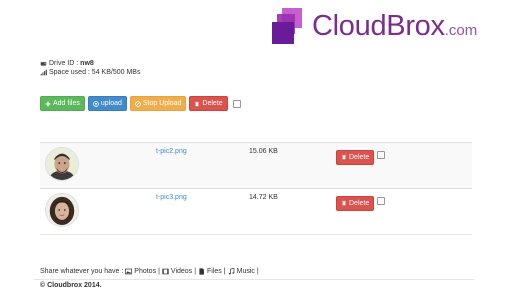 This screenshot has width=512, height=290. Describe the element at coordinates (236, 103) in the screenshot. I see `select-all-checkbox` at that location.